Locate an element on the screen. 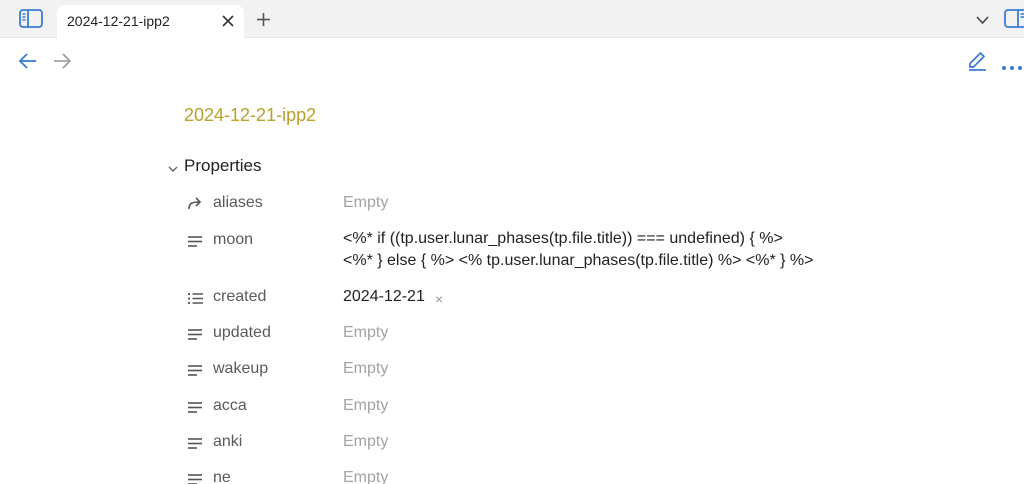  left-sidebar-toggle-icon is located at coordinates (31, 19).